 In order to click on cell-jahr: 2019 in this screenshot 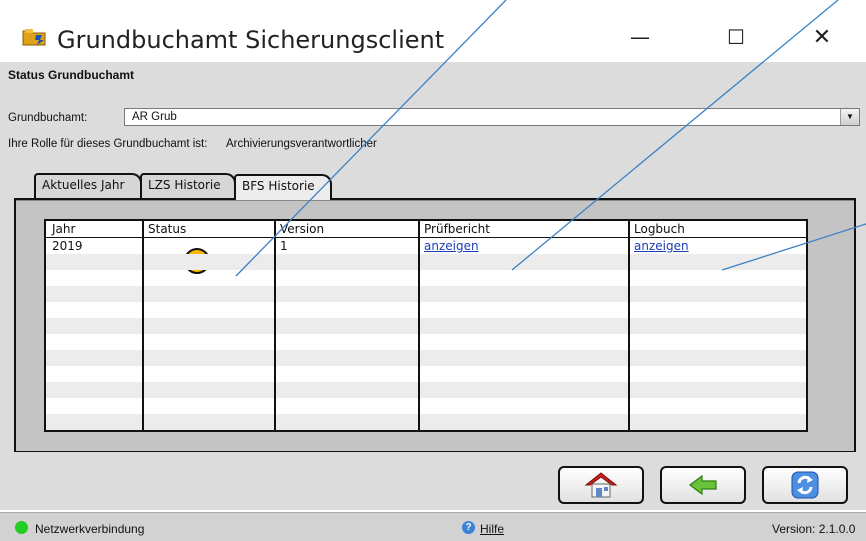, I will do `click(67, 246)`.